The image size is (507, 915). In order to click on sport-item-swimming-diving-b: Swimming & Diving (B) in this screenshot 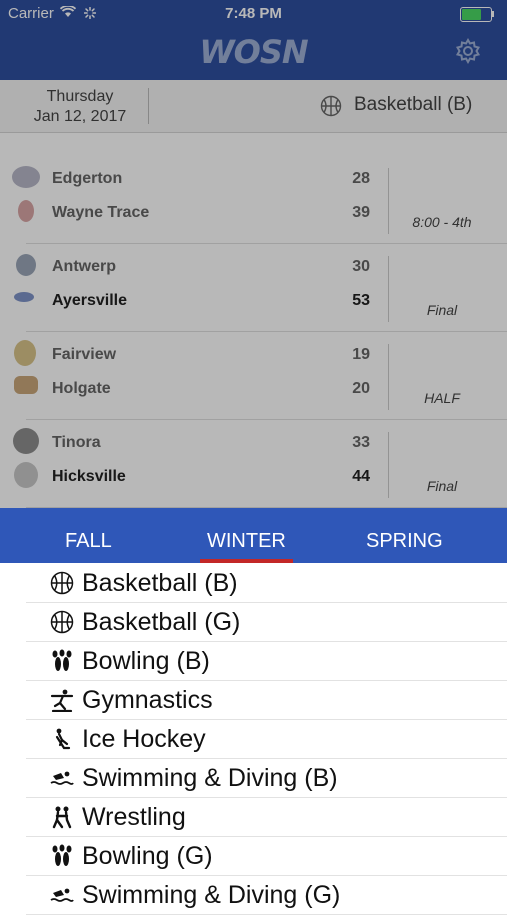, I will do `click(266, 778)`.